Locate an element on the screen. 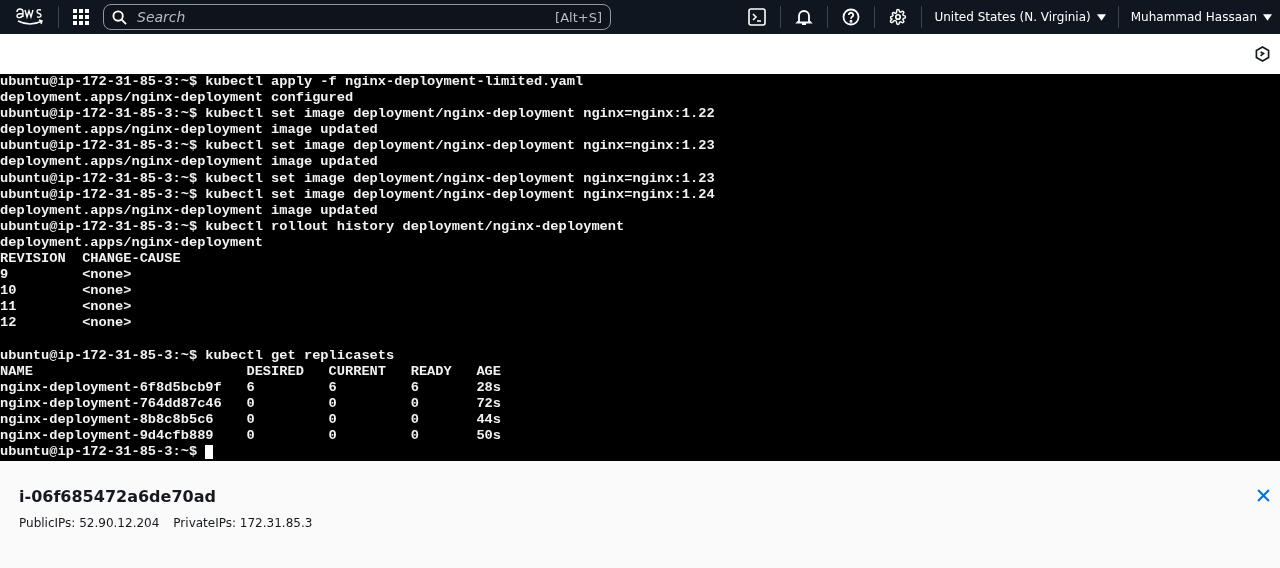  terminal-line: ubuntu@ip-172-31-85-3:~$ kubectl set image deployment/nginx-deployment nginx=nginx:1.24 is located at coordinates (357, 194).